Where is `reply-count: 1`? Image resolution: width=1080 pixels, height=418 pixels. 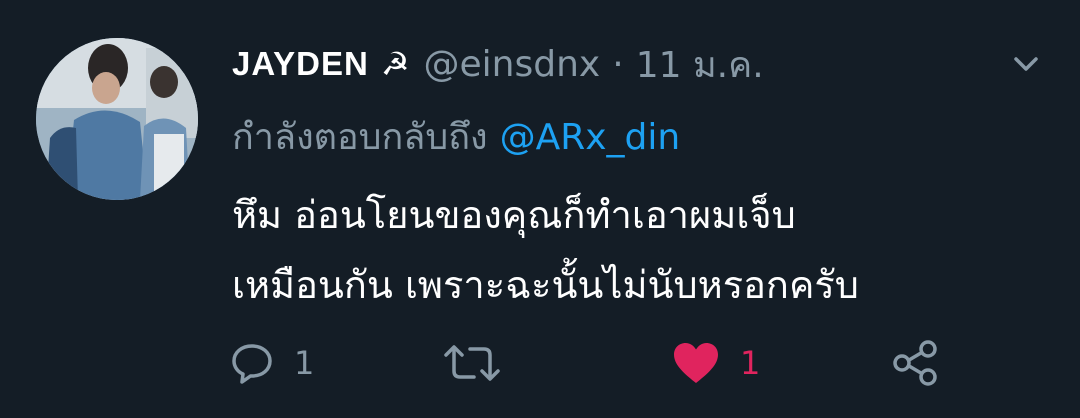
reply-count: 1 is located at coordinates (304, 363).